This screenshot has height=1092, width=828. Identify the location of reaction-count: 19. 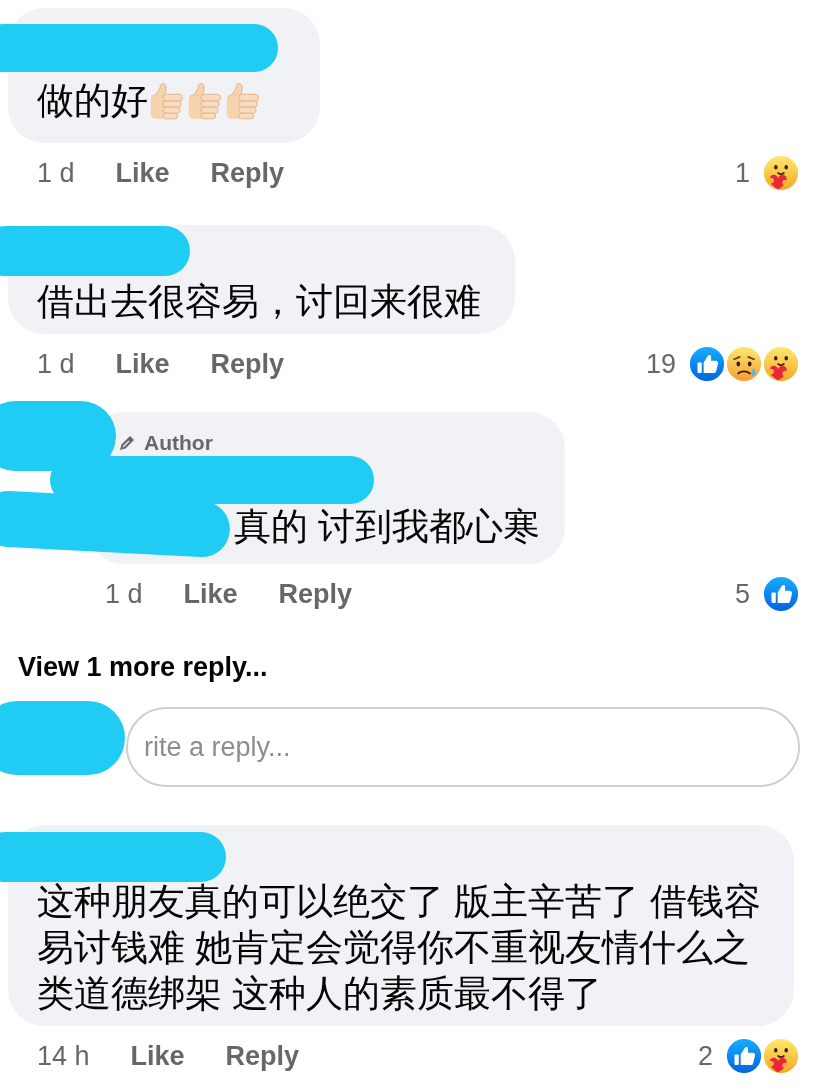
(660, 364).